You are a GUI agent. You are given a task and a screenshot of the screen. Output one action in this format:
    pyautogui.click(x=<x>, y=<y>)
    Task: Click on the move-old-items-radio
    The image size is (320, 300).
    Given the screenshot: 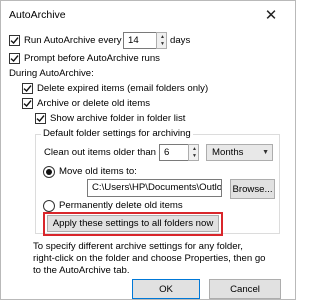 What is the action you would take?
    pyautogui.click(x=49, y=172)
    